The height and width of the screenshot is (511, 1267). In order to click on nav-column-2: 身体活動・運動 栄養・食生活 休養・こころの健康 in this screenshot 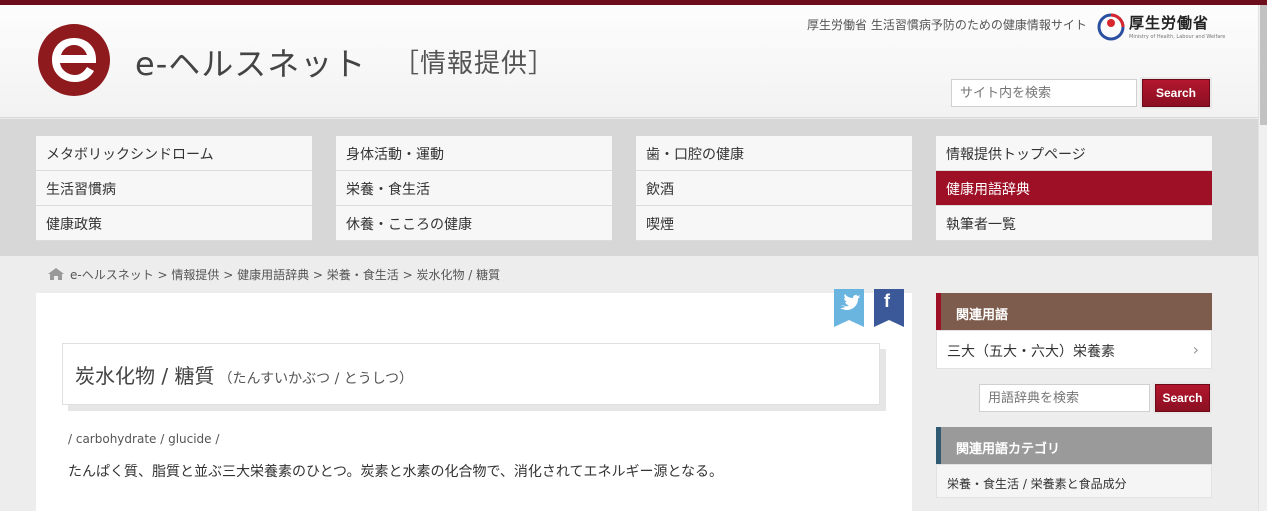, I will do `click(474, 188)`.